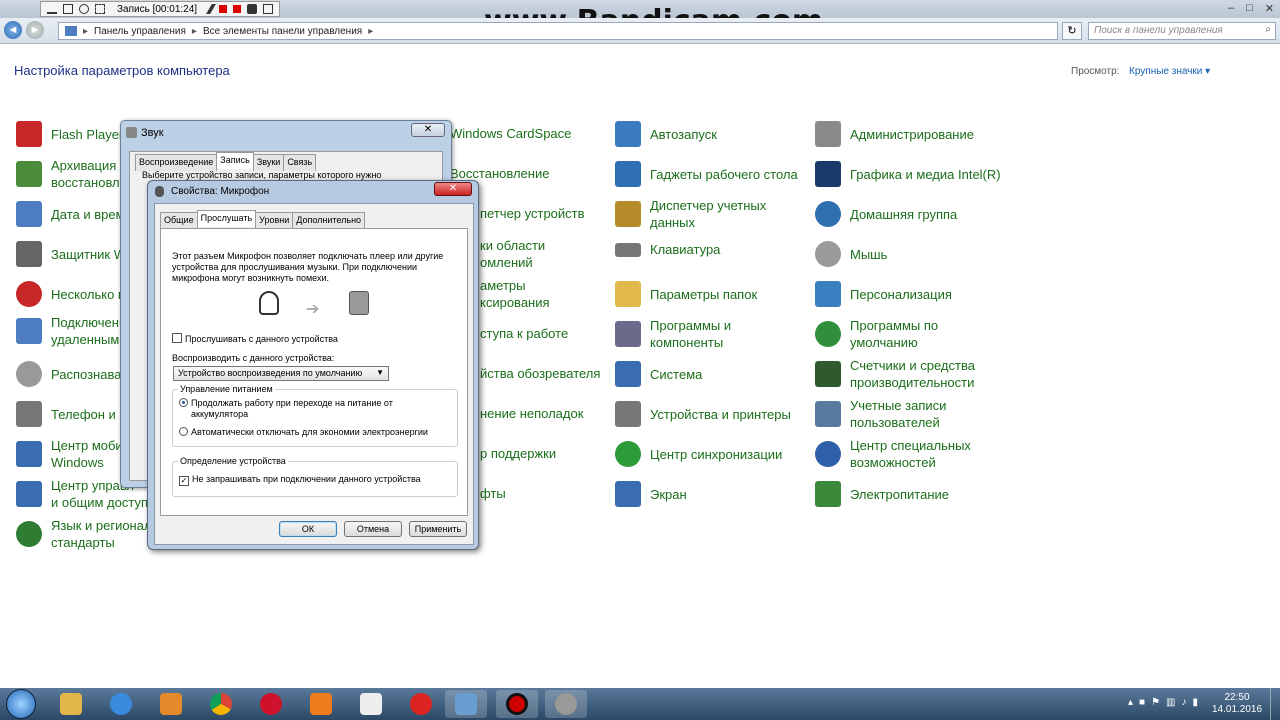 The height and width of the screenshot is (720, 1280). Describe the element at coordinates (1231, 8) in the screenshot. I see `minimize-button: ‒` at that location.